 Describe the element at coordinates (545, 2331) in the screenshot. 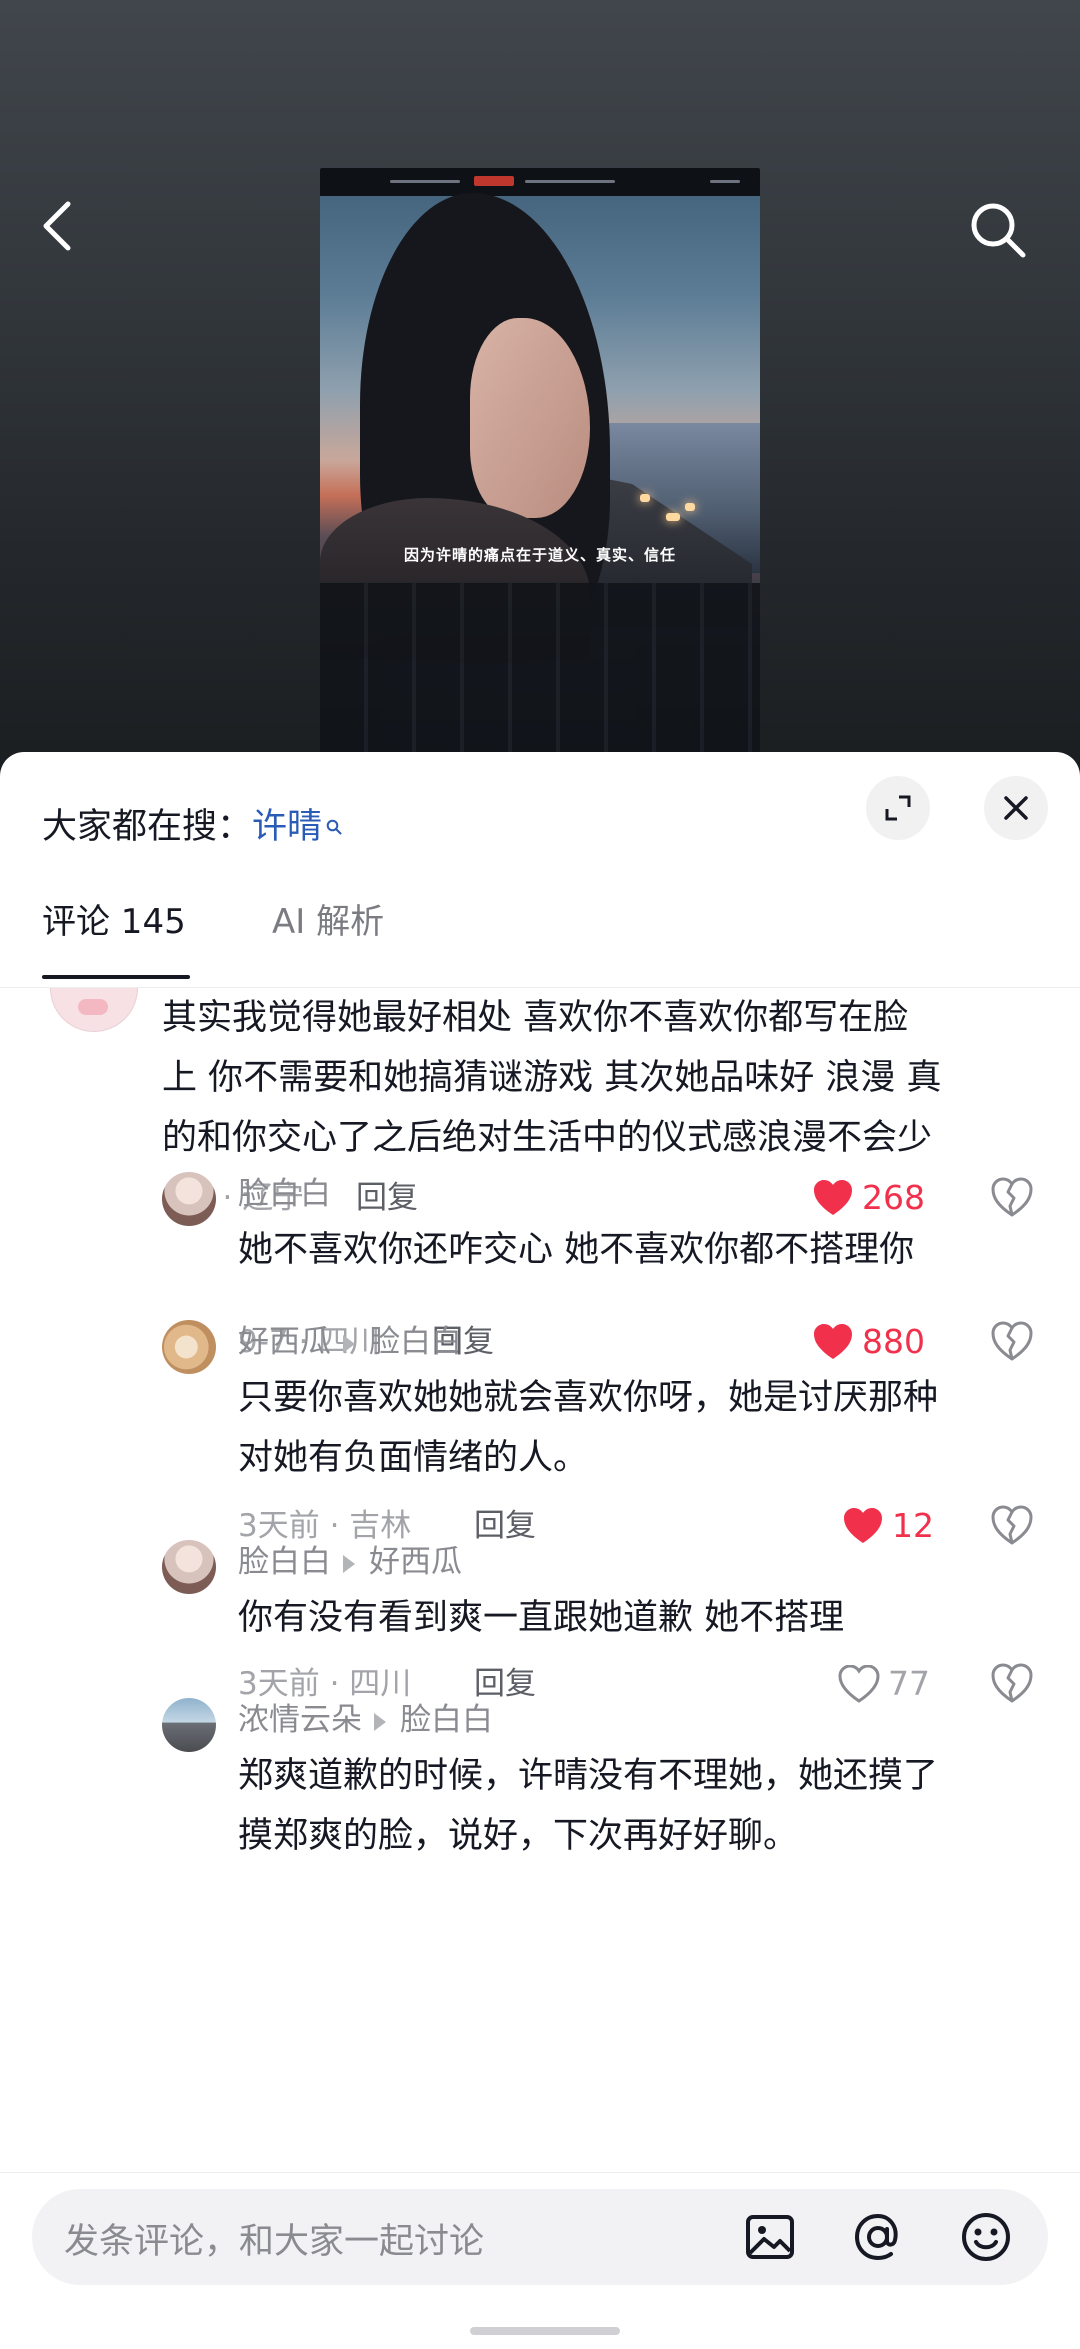

I see `home-indicator` at that location.